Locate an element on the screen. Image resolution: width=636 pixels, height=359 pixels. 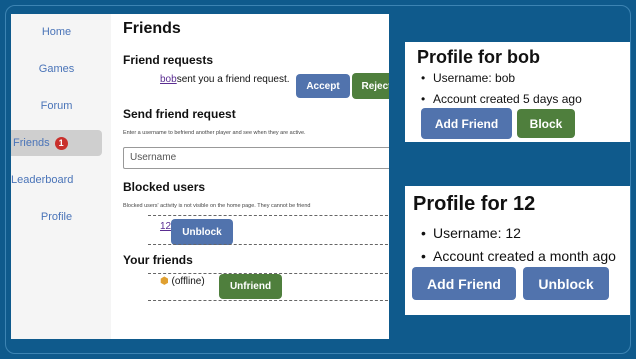
sidebar-item-label: Profile is located at coordinates (56, 217).